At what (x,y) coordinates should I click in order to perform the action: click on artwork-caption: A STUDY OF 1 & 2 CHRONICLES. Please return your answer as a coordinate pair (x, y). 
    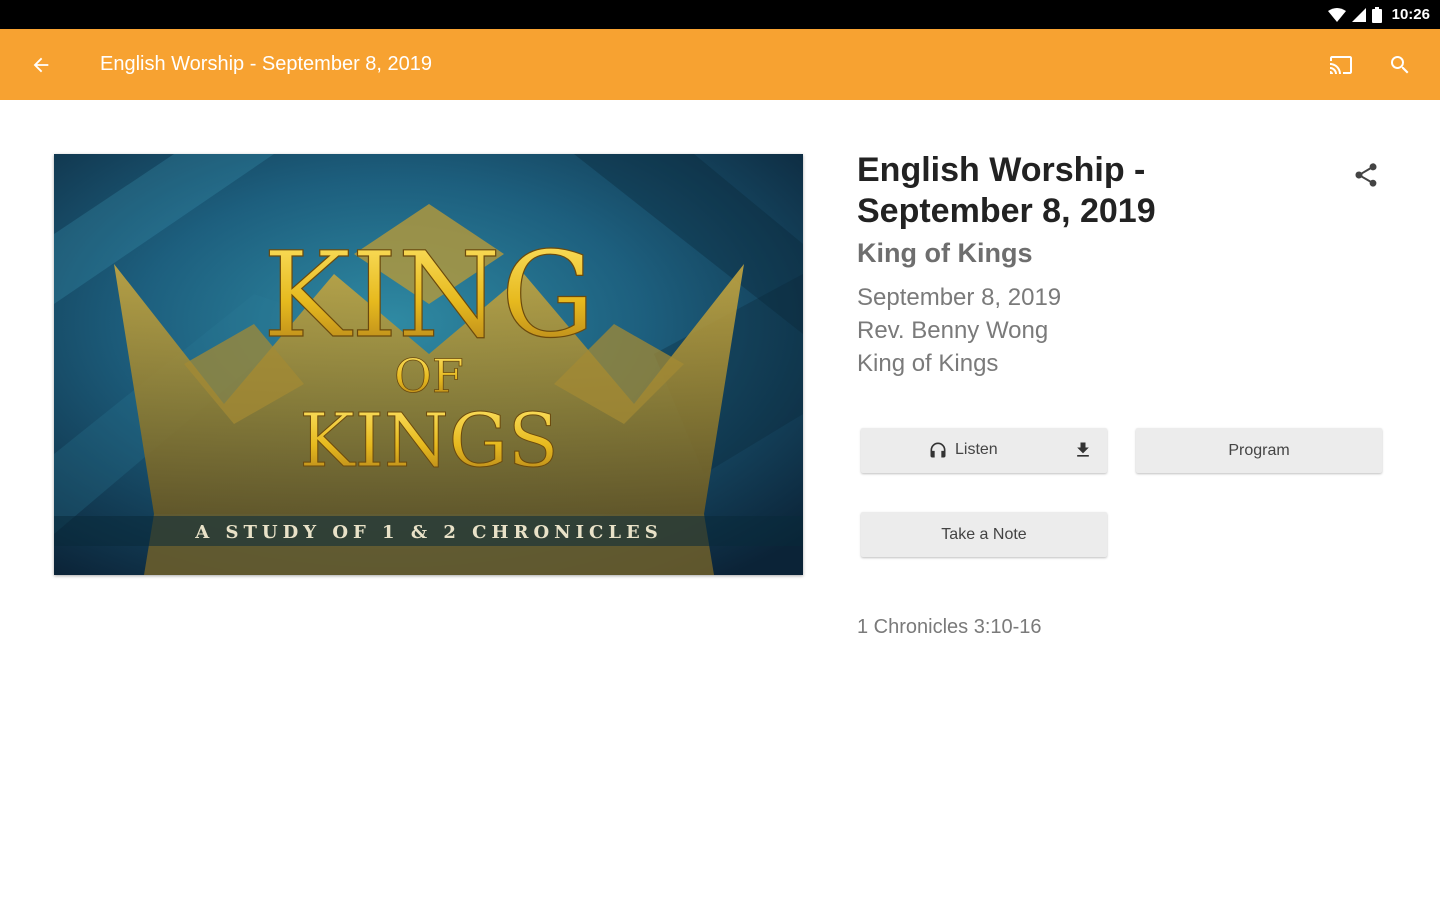
    Looking at the image, I should click on (428, 532).